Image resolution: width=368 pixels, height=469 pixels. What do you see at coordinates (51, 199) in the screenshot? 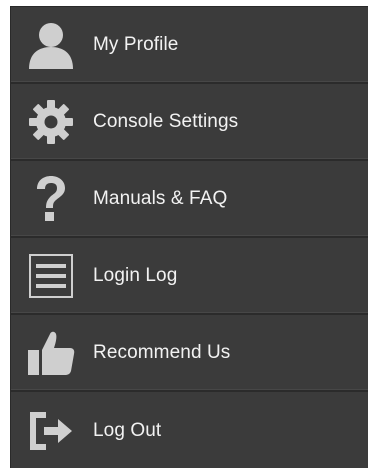
I see `question-mark-icon` at bounding box center [51, 199].